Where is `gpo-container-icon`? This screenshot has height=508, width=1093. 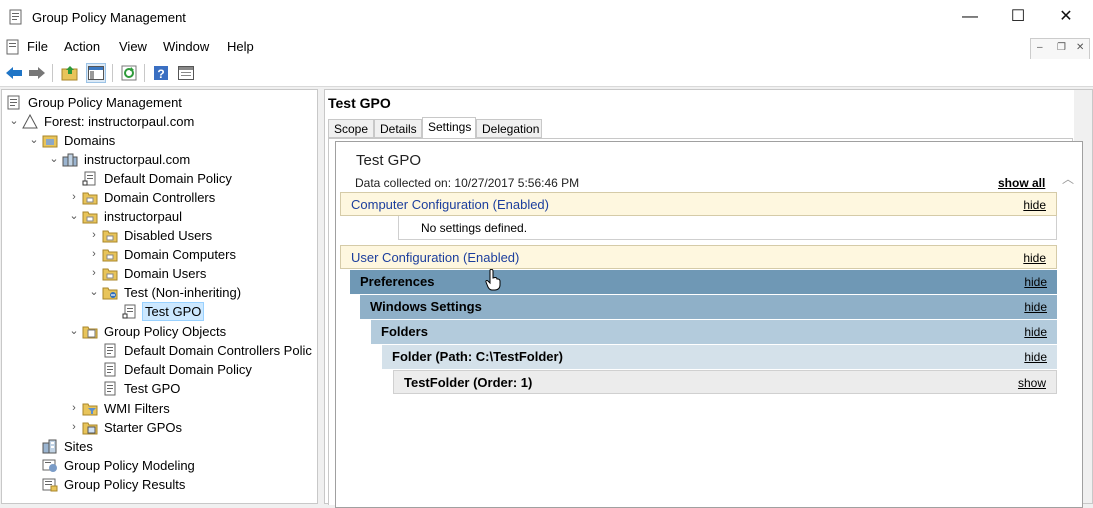 gpo-container-icon is located at coordinates (90, 331).